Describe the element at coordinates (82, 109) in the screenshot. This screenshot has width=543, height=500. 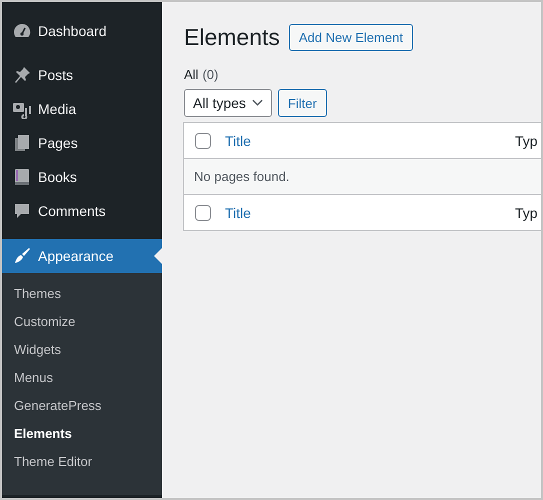
I see `menu-item: Media` at that location.